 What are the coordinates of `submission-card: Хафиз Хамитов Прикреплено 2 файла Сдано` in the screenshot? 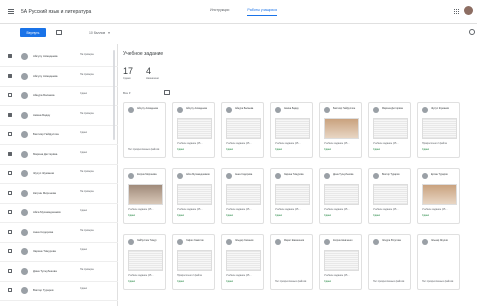 It's located at (193, 262).